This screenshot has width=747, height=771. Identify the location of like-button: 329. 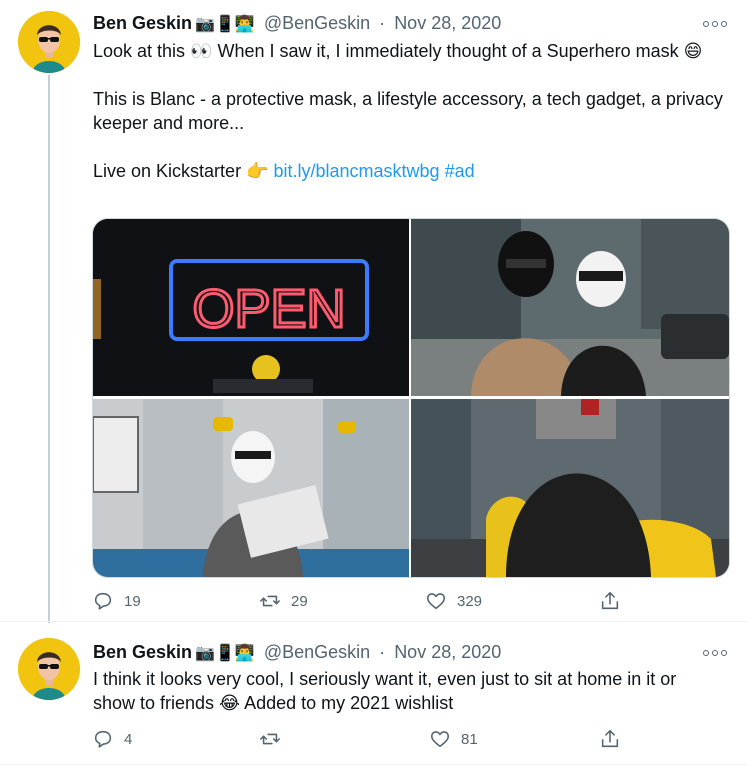
(453, 601).